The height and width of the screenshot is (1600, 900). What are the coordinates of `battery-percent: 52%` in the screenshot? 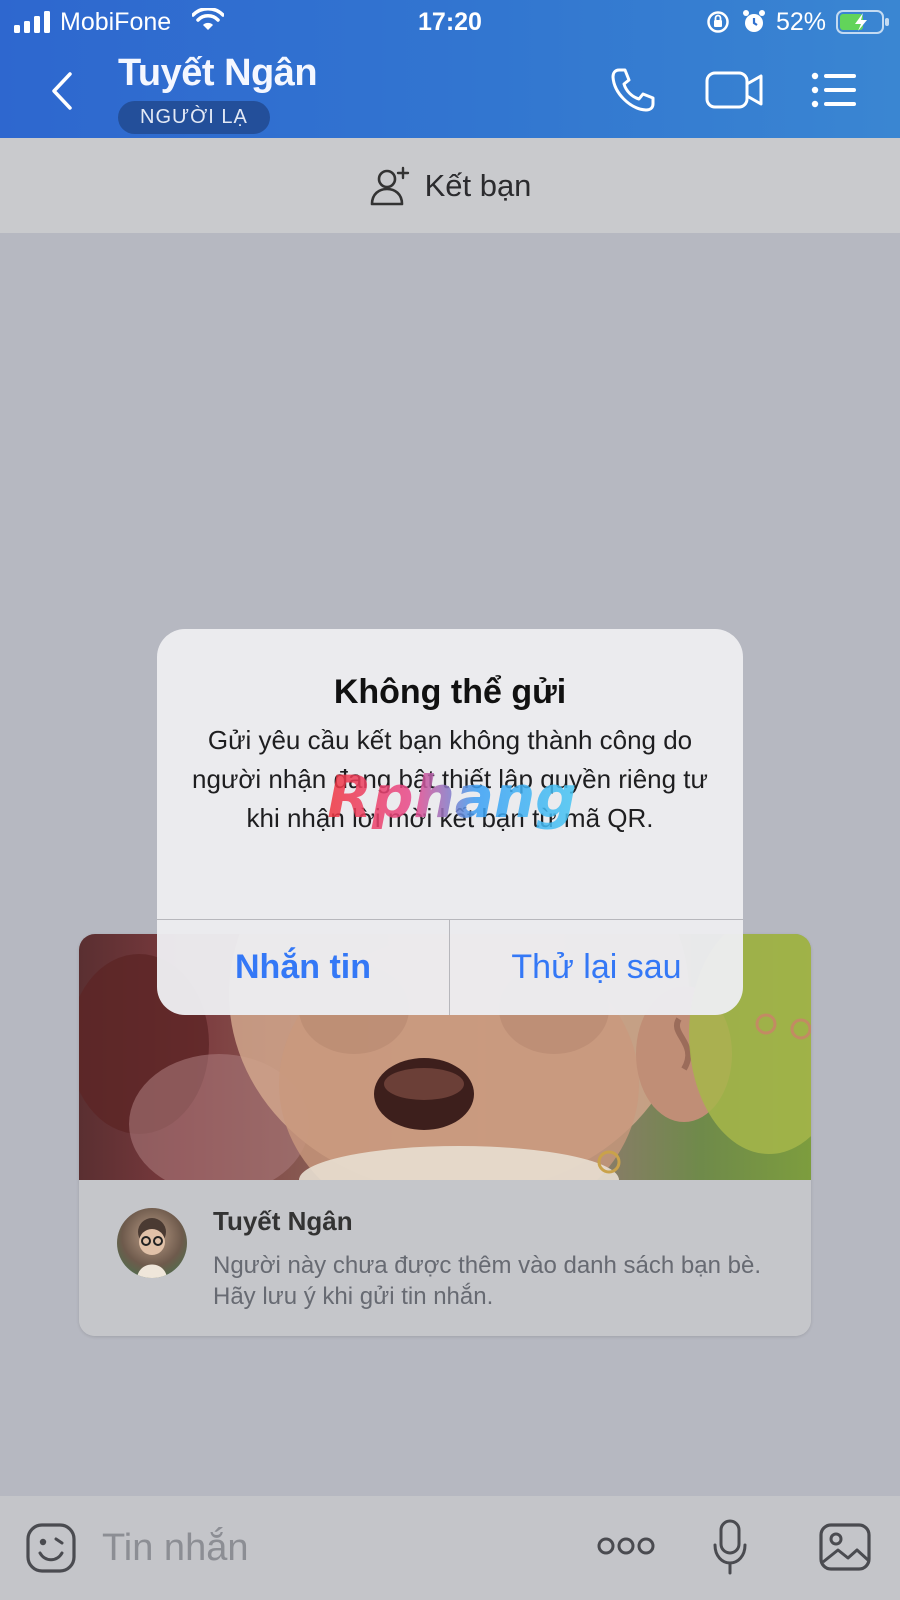 It's located at (801, 22).